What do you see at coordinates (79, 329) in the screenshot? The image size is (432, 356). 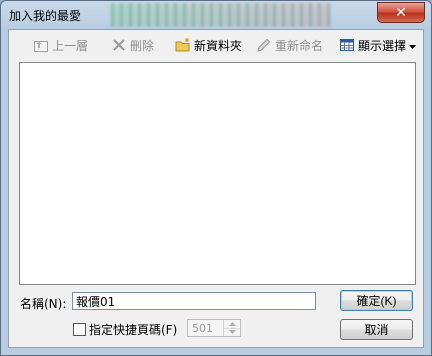 I see `shortcut-page-checkbox` at bounding box center [79, 329].